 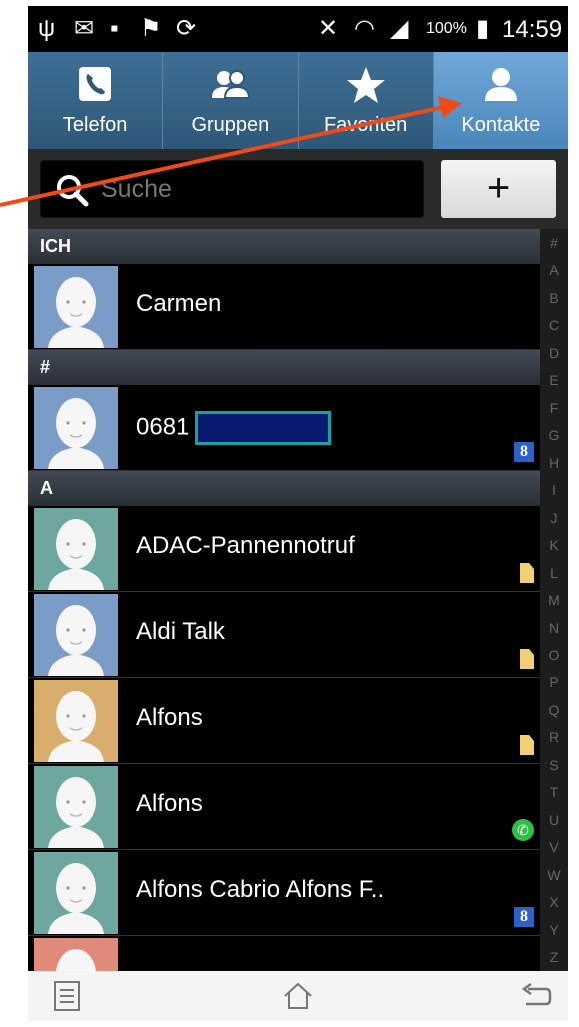 What do you see at coordinates (284, 953) in the screenshot?
I see `contact-row` at bounding box center [284, 953].